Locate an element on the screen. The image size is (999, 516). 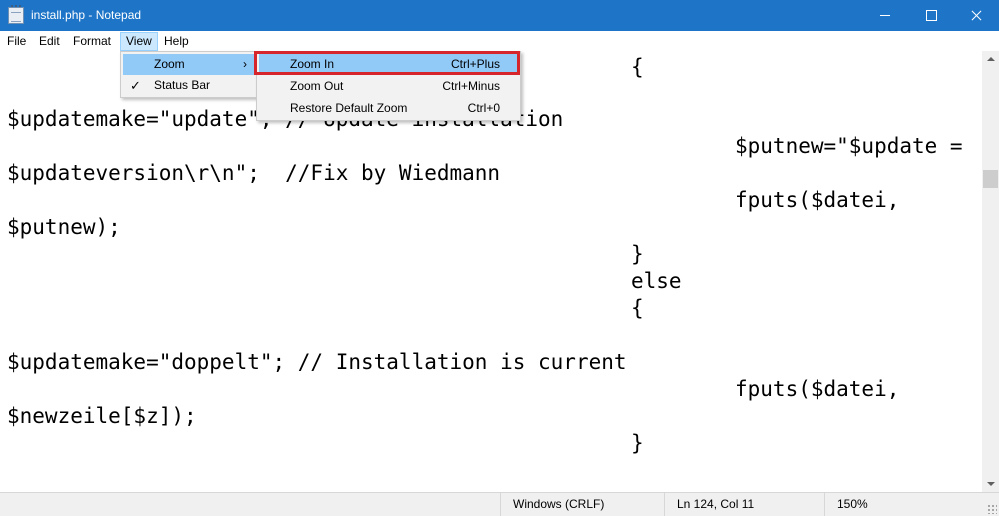
menu-item-label: Zoom is located at coordinates (169, 64).